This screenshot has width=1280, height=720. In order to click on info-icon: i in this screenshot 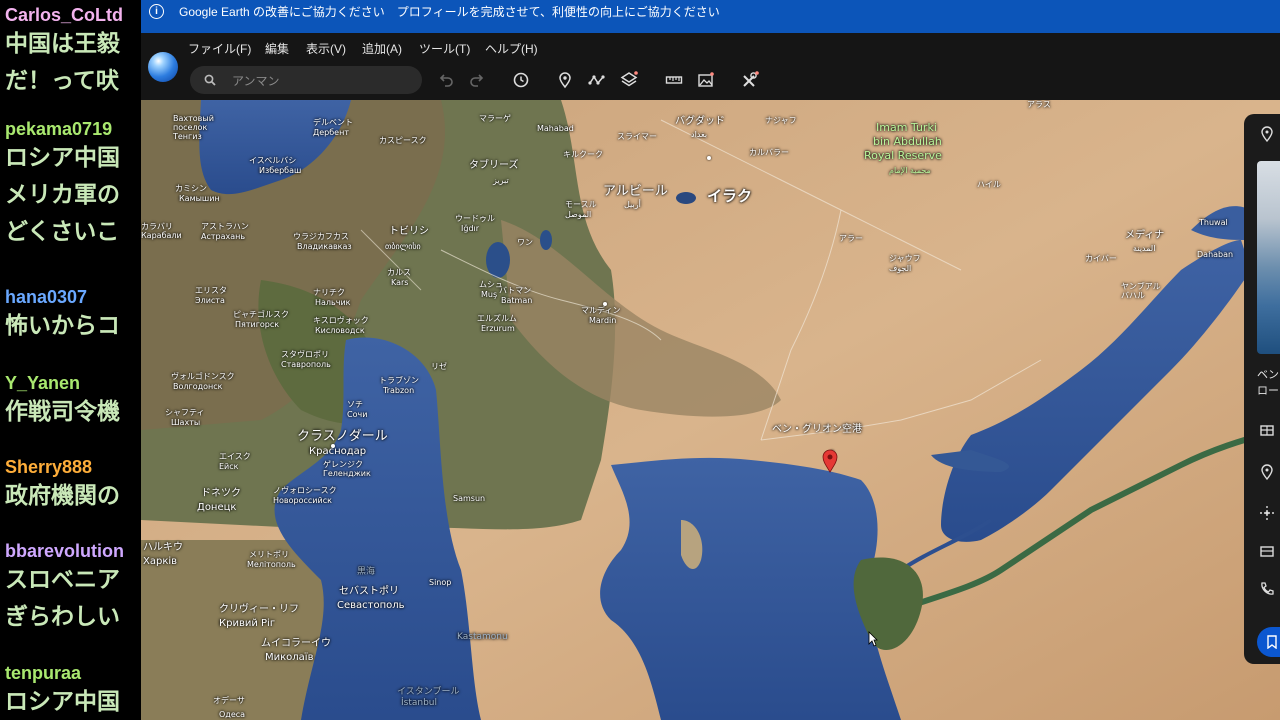, I will do `click(156, 11)`.